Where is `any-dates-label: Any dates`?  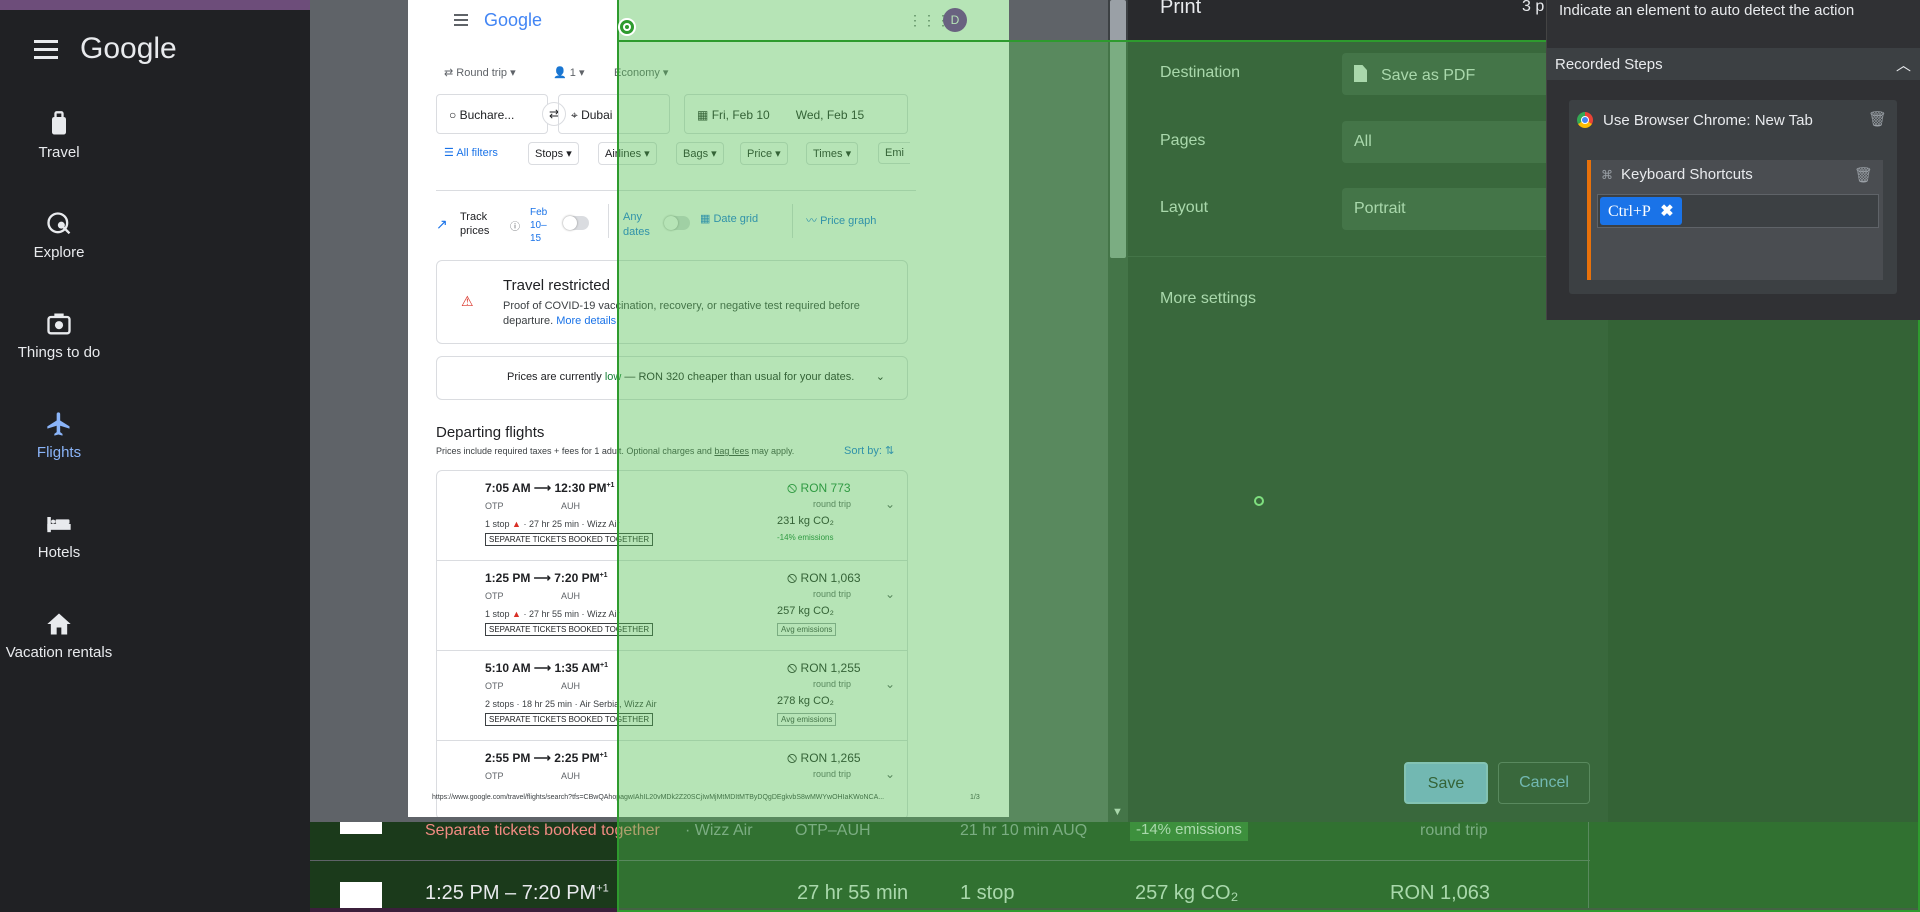 any-dates-label: Any dates is located at coordinates (636, 224).